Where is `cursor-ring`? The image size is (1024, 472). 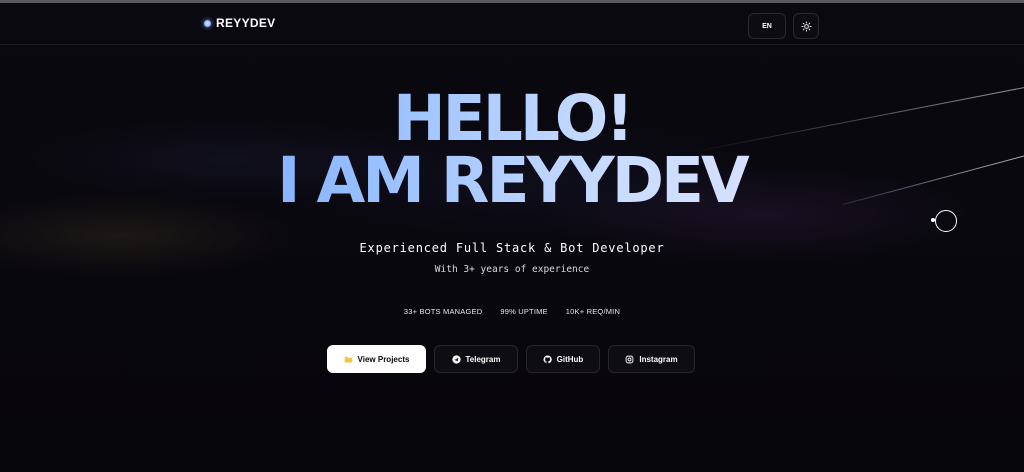
cursor-ring is located at coordinates (946, 221).